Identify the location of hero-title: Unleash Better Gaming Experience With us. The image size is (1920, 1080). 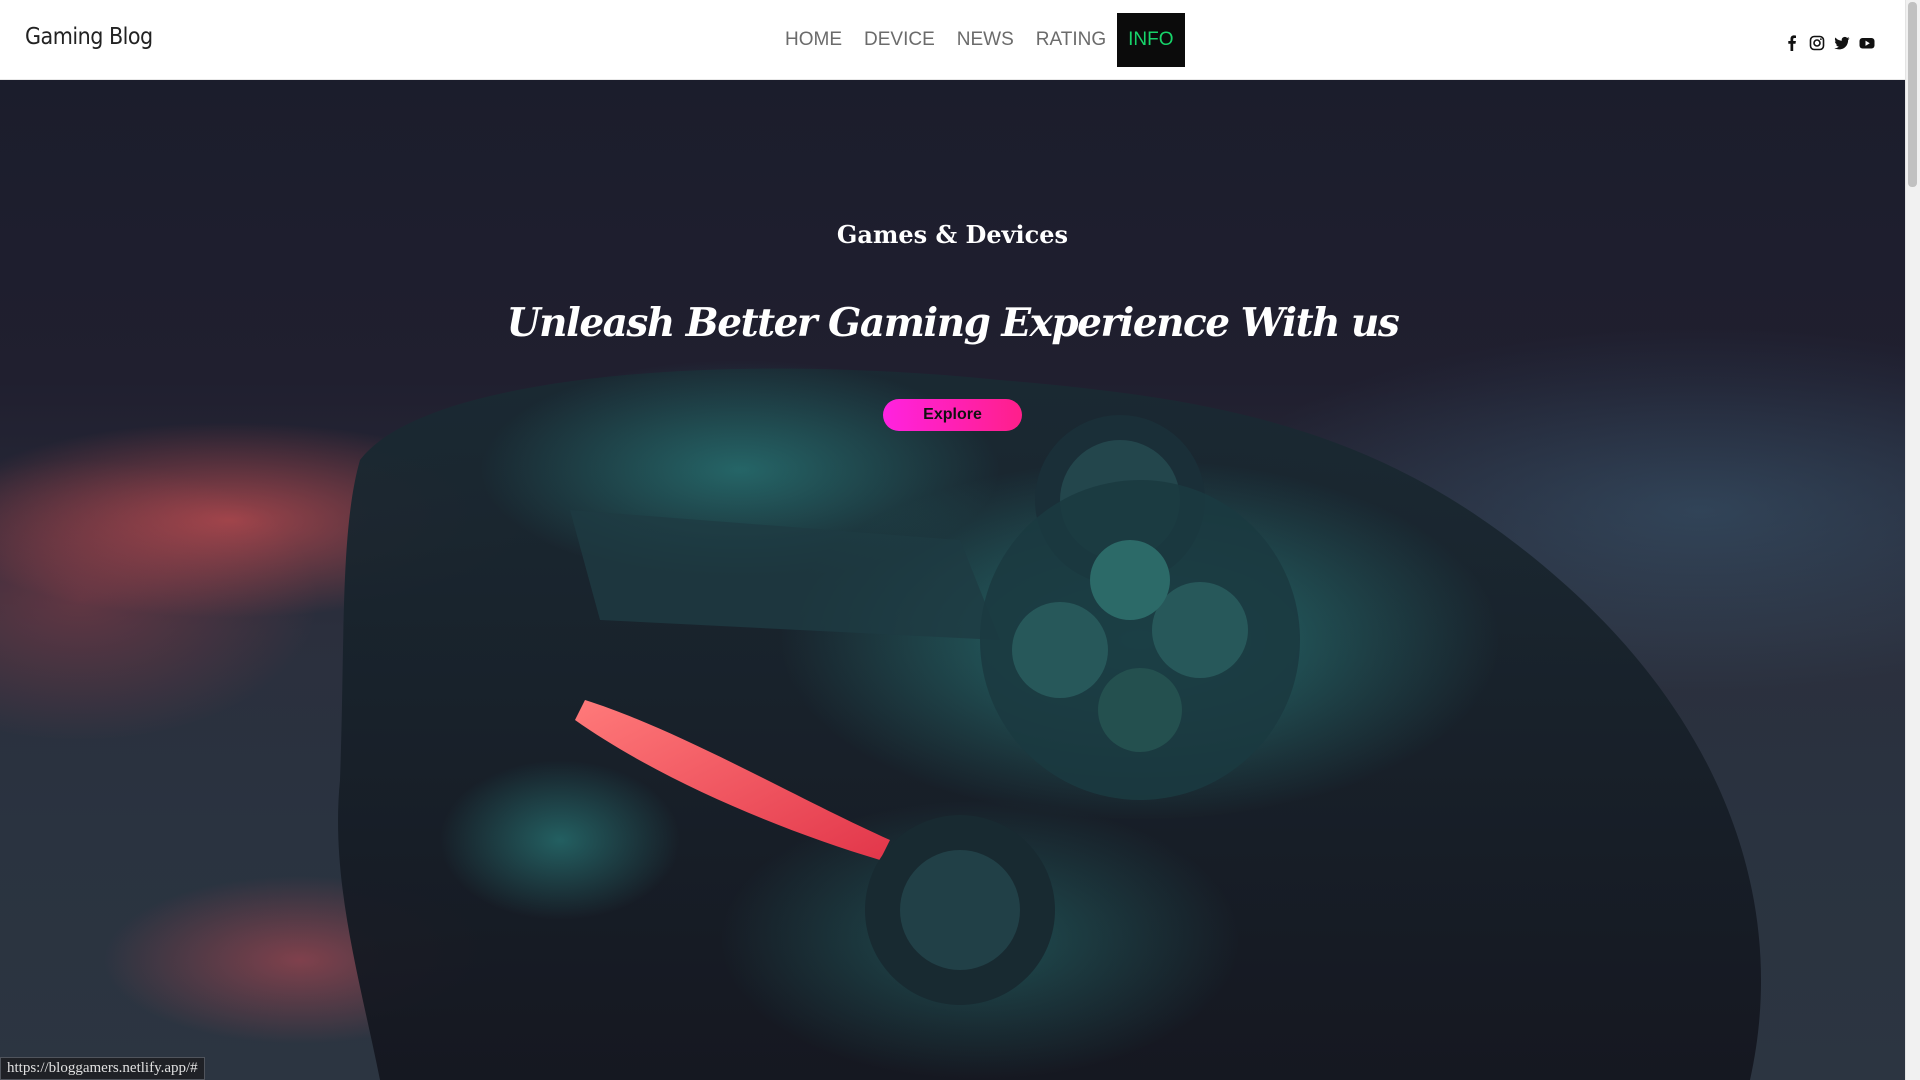
(953, 323).